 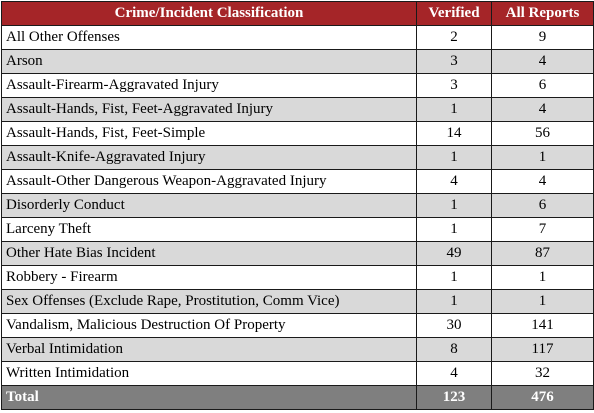 I want to click on cell-classification: Assault-Firearm-Aggravated Injury, so click(x=209, y=85).